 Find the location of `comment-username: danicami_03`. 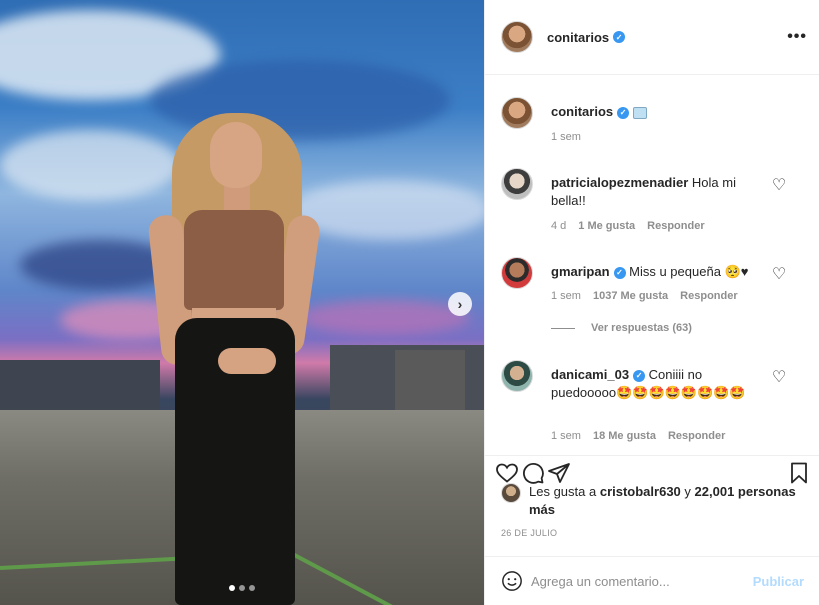

comment-username: danicami_03 is located at coordinates (590, 374).